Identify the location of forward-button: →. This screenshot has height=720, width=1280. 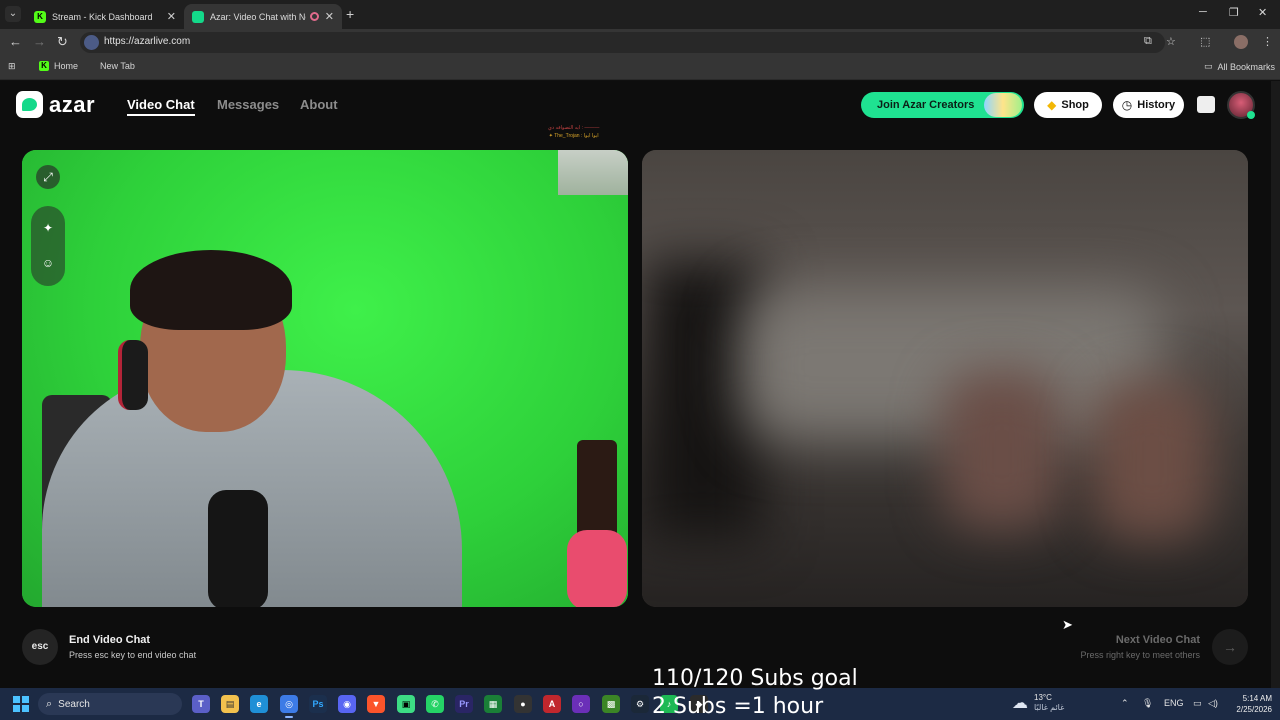
(39, 41).